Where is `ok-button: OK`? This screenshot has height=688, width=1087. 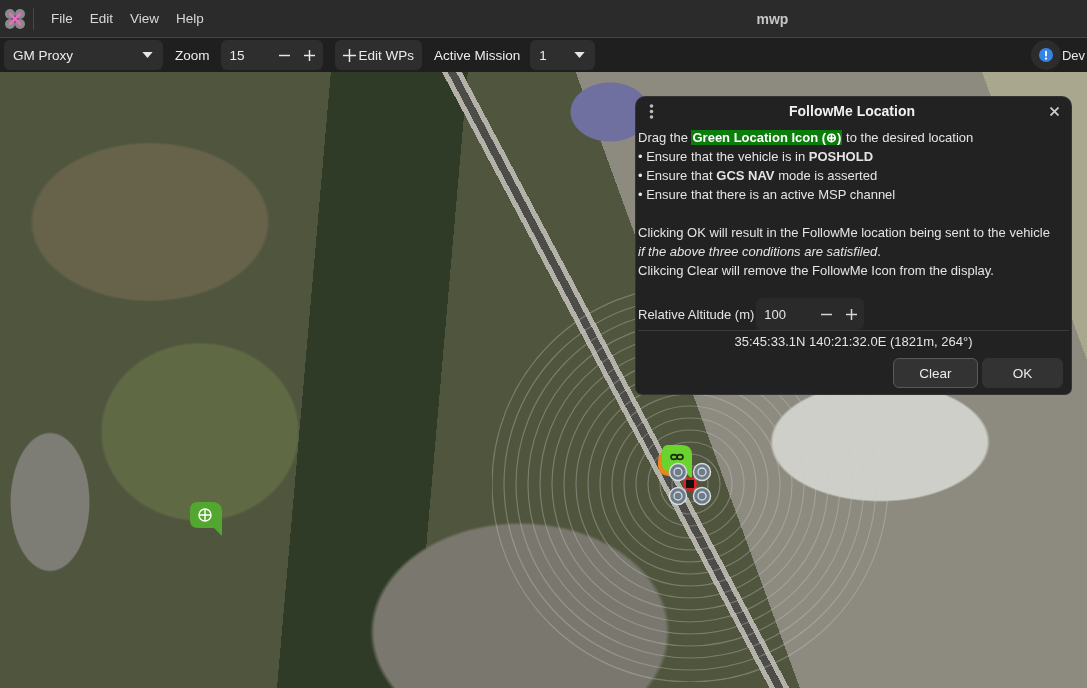
ok-button: OK is located at coordinates (1022, 373).